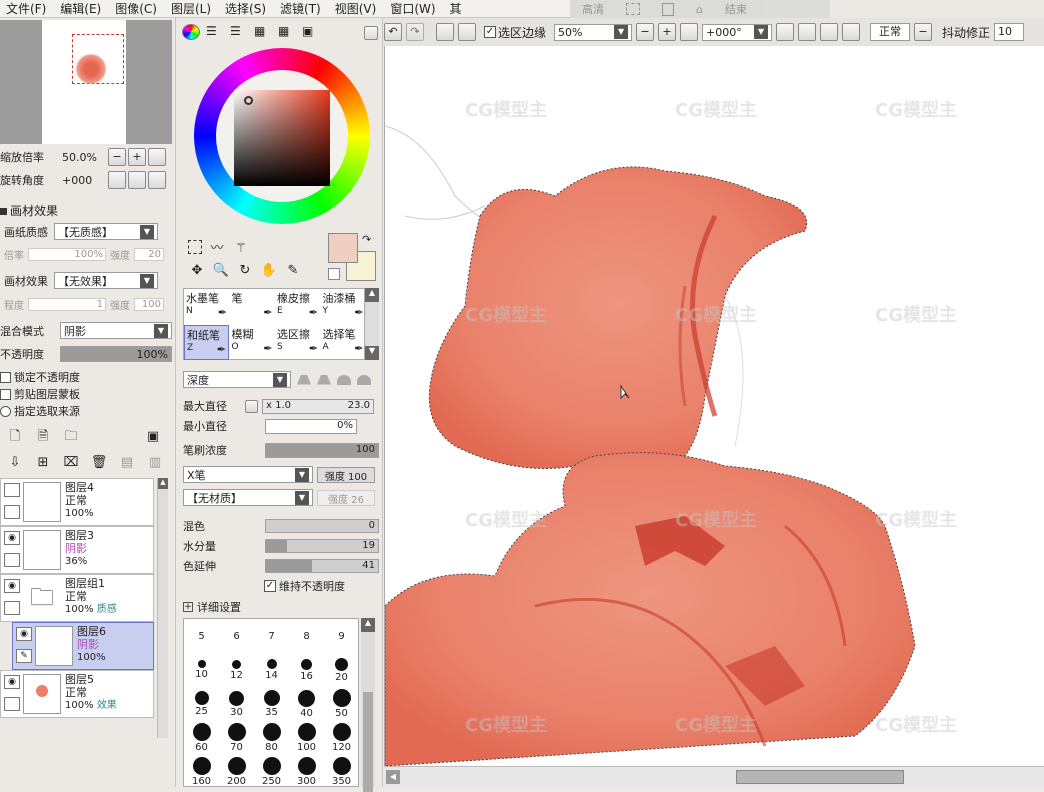 The width and height of the screenshot is (1044, 792). I want to click on brush-tool-slot: 选区擦 S ✒, so click(297, 342).